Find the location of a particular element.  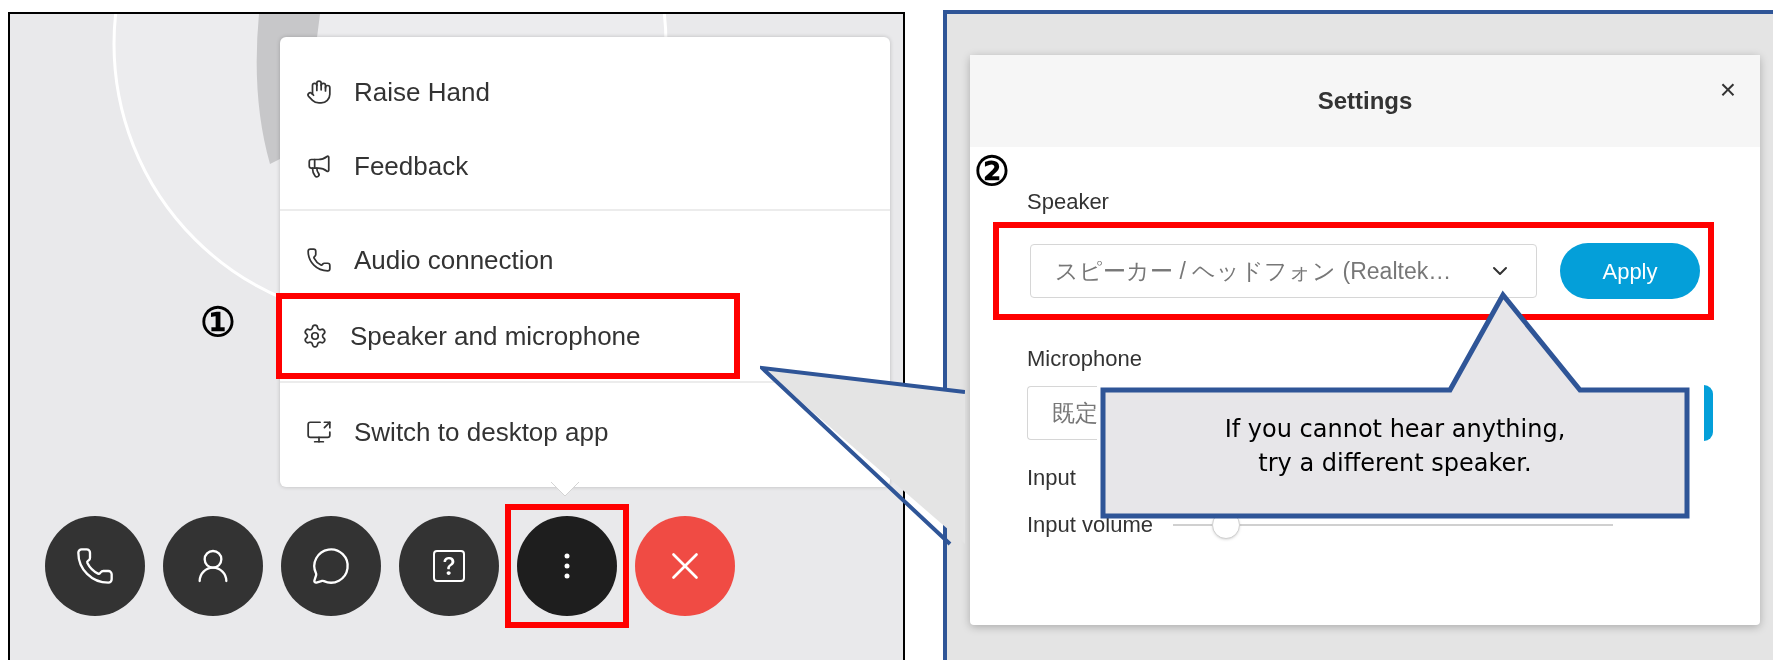

field-label: Input is located at coordinates (1051, 478).